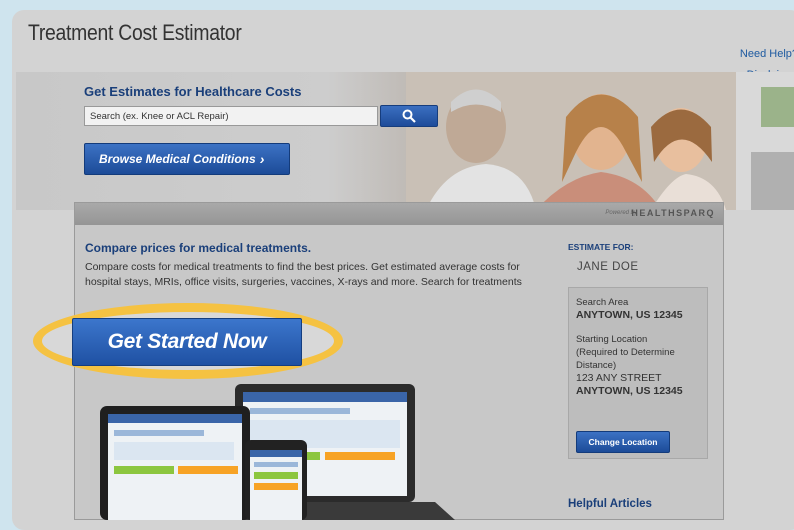 The height and width of the screenshot is (530, 794). What do you see at coordinates (602, 302) in the screenshot?
I see `search-area-label: Search Area` at bounding box center [602, 302].